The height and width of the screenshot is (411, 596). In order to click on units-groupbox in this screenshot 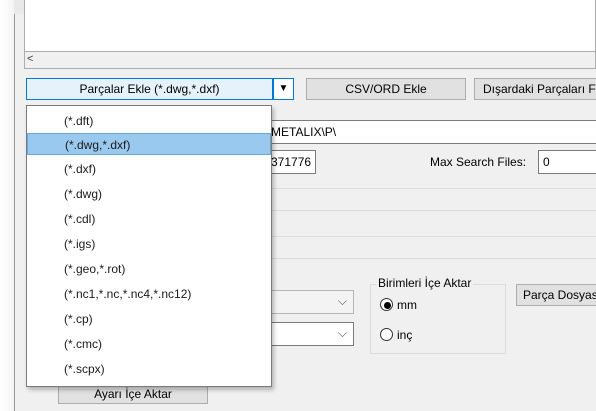, I will do `click(438, 319)`.